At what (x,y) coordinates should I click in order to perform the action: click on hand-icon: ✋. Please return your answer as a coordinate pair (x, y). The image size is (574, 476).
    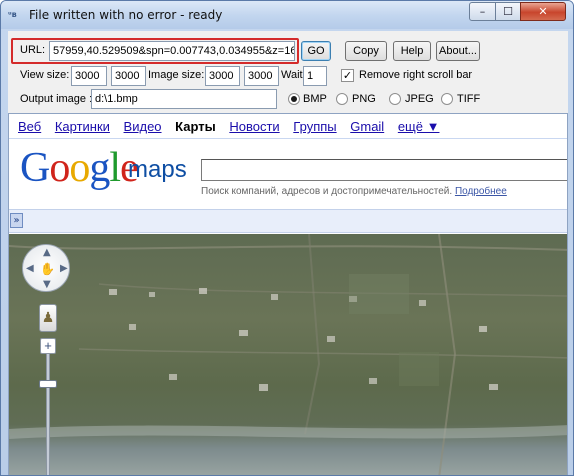
    Looking at the image, I should click on (47, 269).